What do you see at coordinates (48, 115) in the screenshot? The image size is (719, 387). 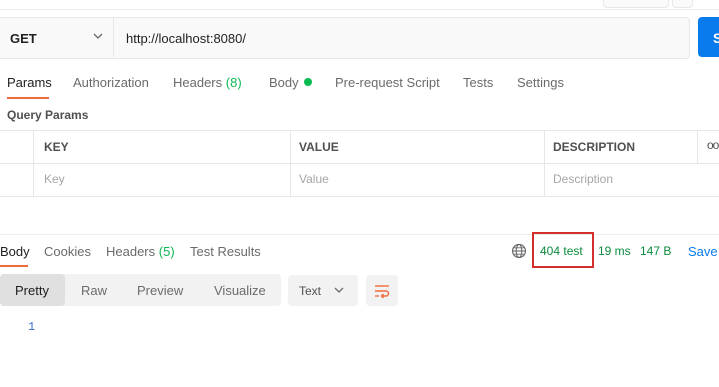 I see `query-params-title: Query Params` at bounding box center [48, 115].